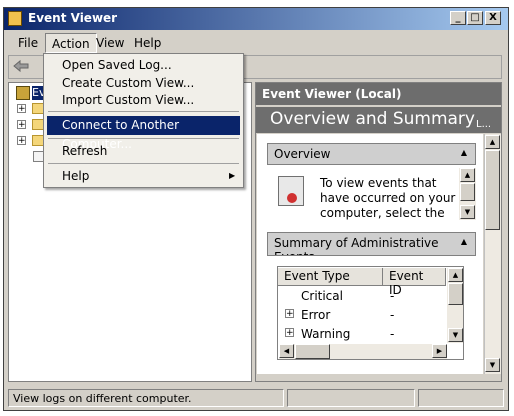 Image resolution: width=514 pixels, height=416 pixels. Describe the element at coordinates (292, 198) in the screenshot. I see `error-badge-icon` at that location.